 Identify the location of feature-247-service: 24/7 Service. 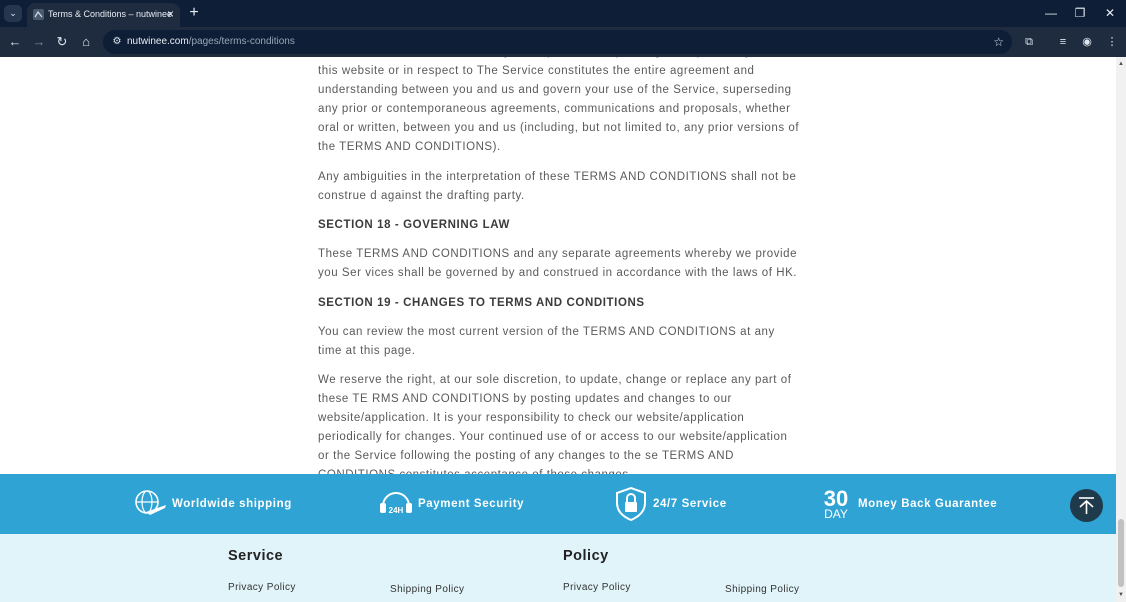
(670, 504).